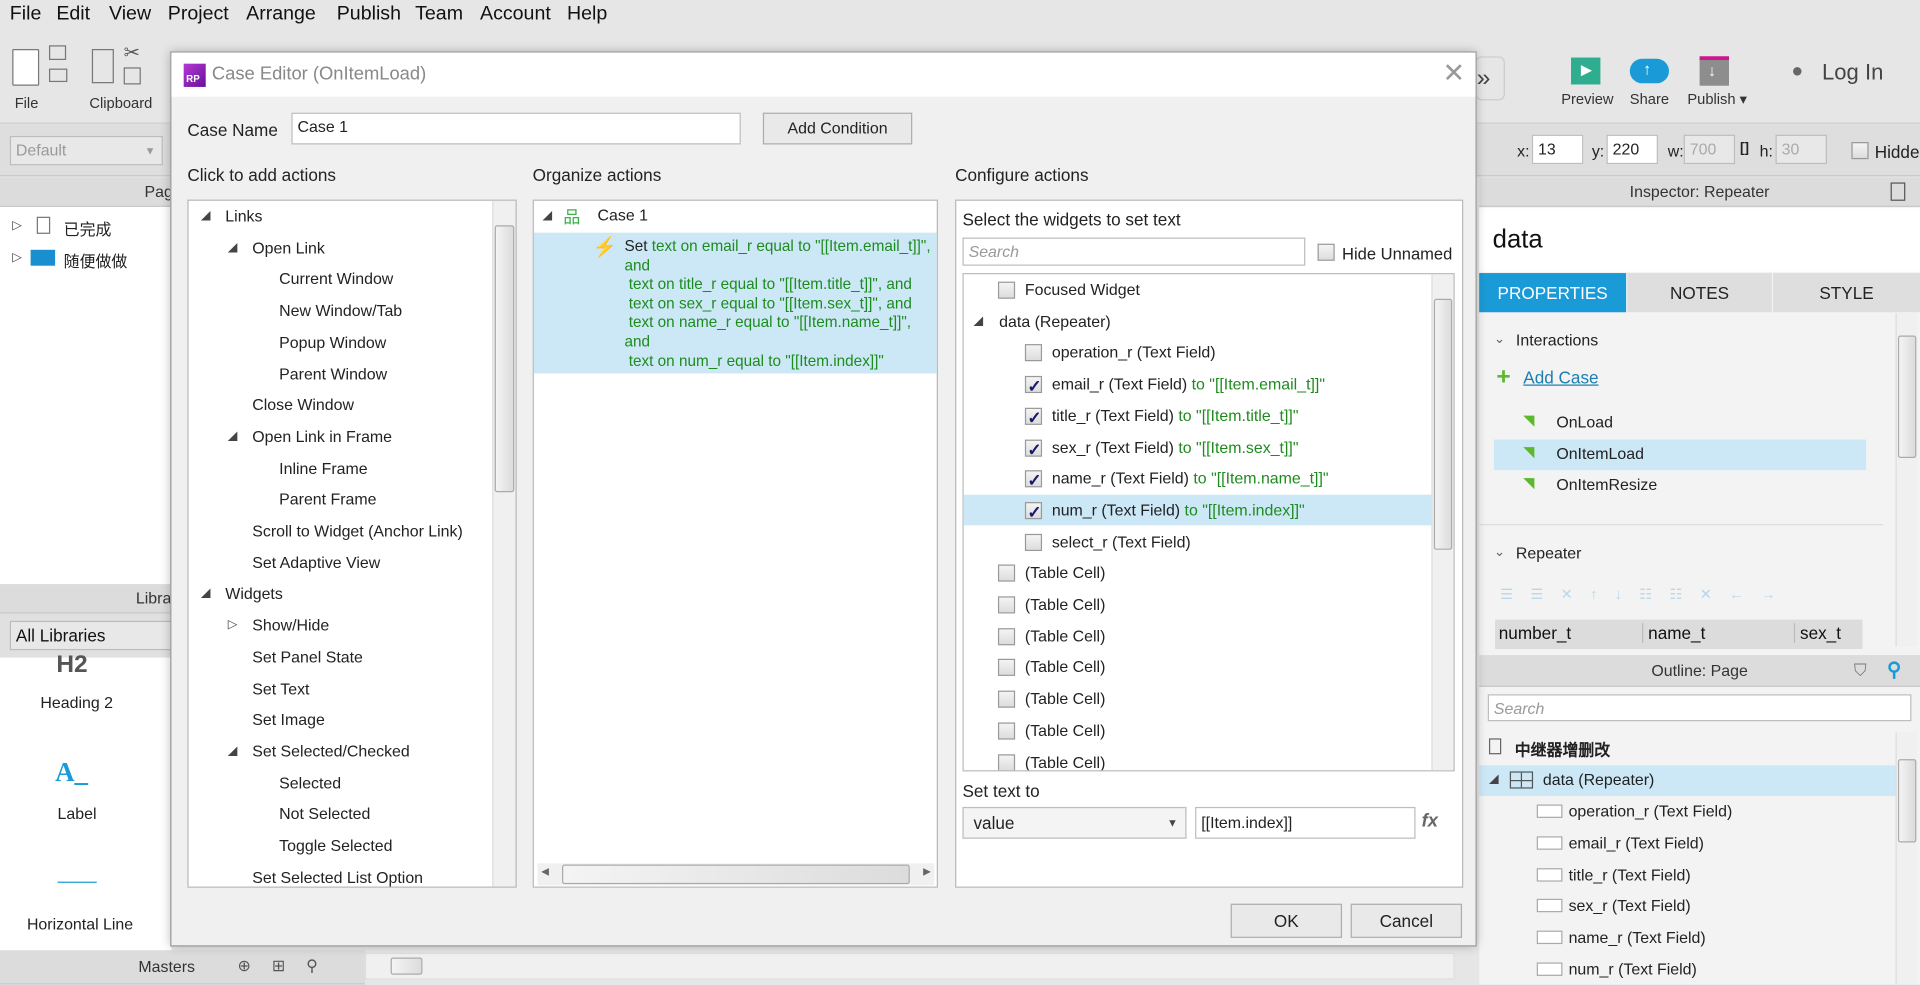 The height and width of the screenshot is (985, 1920). Describe the element at coordinates (439, 15) in the screenshot. I see `menu-item-team: Team` at that location.